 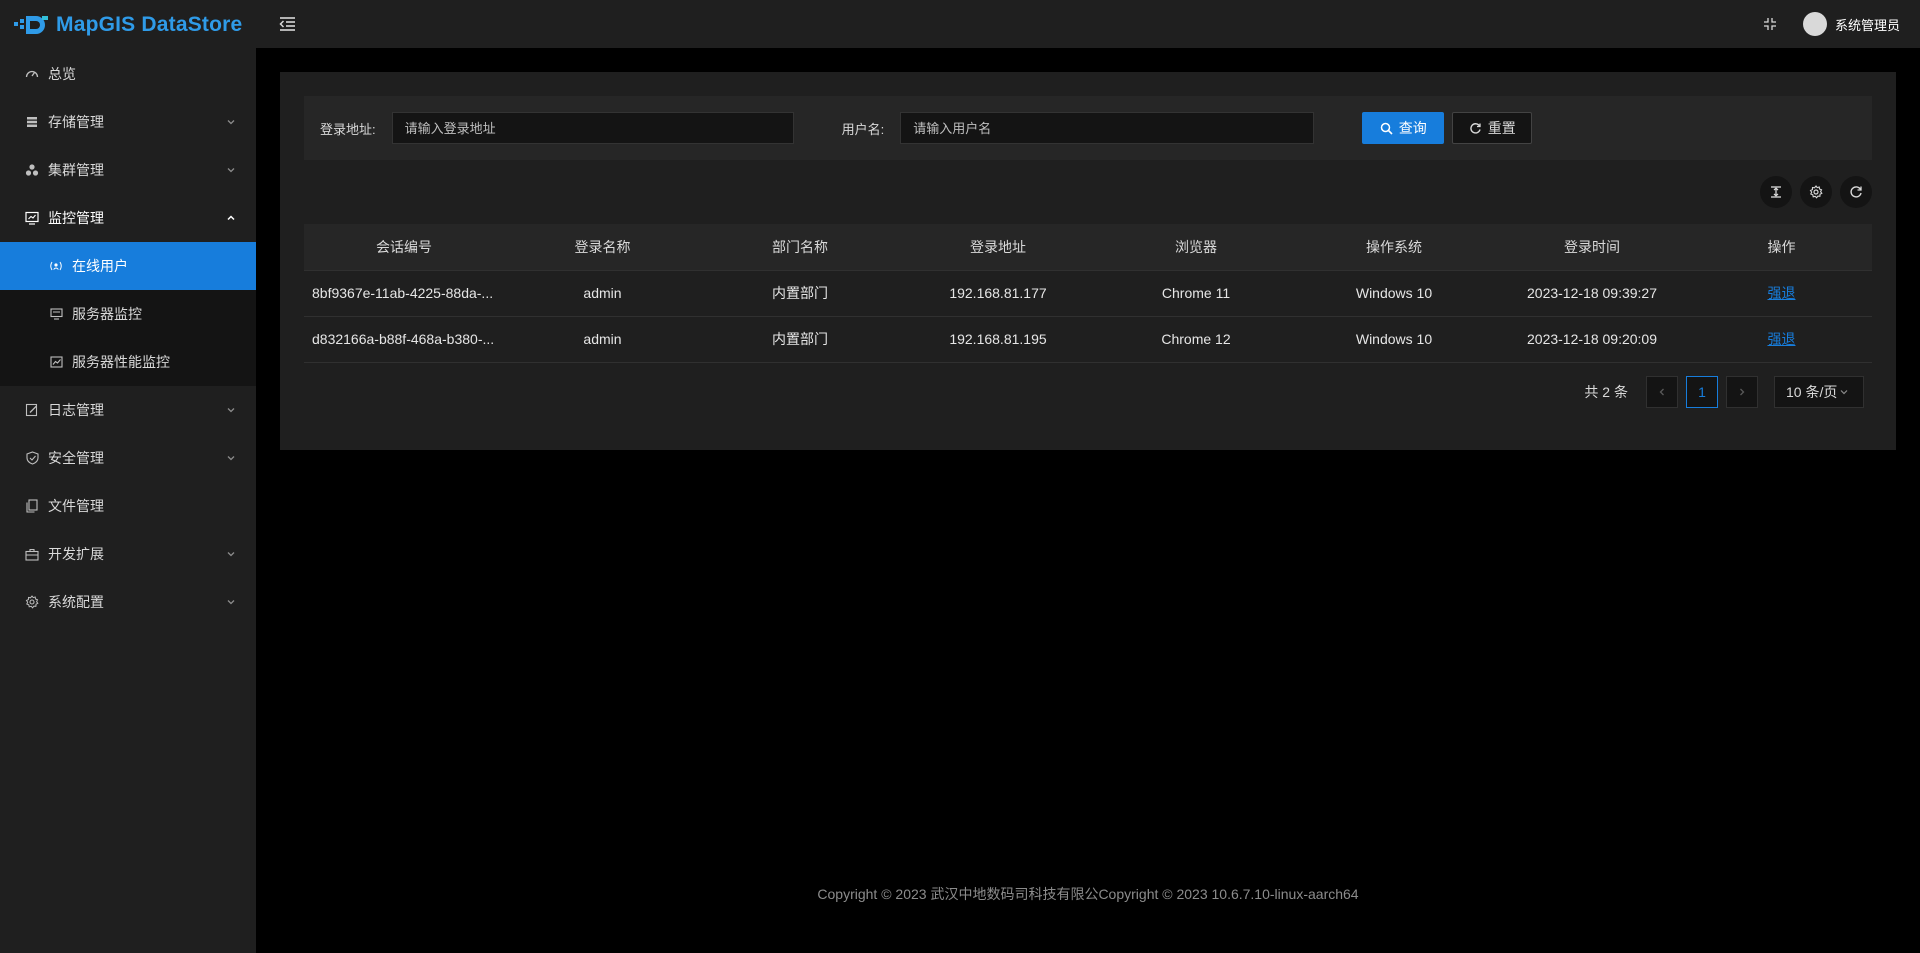 What do you see at coordinates (76, 410) in the screenshot?
I see `sidebar-item-label: 日志管理` at bounding box center [76, 410].